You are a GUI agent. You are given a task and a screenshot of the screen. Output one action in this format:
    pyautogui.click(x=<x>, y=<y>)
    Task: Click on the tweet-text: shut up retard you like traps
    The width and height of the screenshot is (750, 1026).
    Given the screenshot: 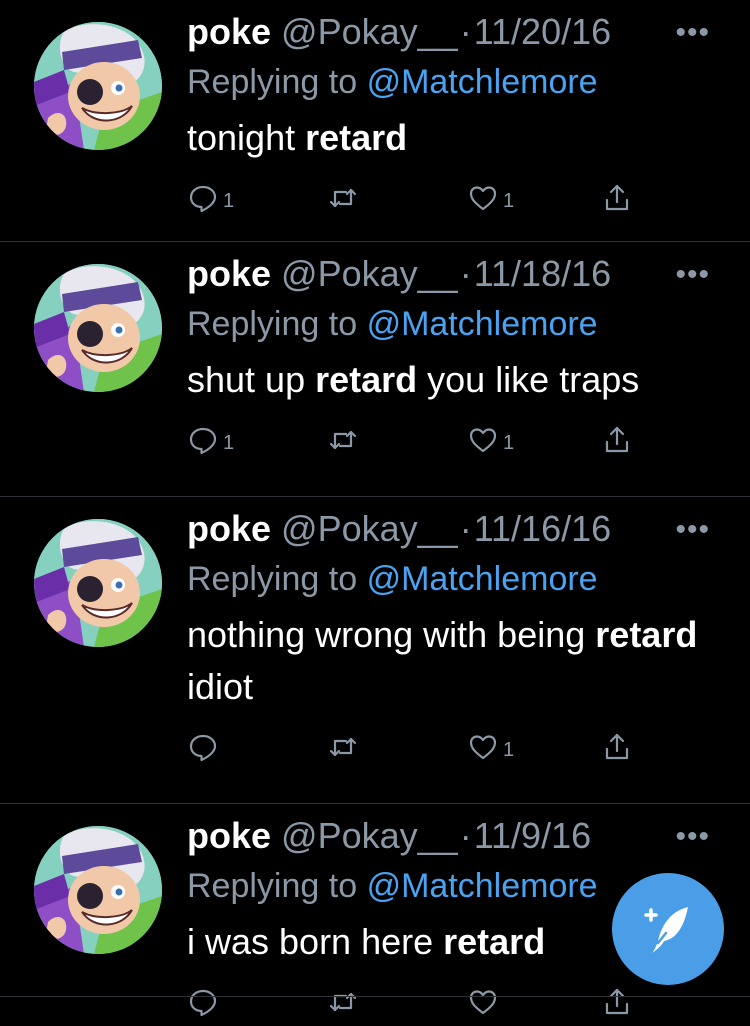 What is the action you would take?
    pyautogui.click(x=448, y=380)
    